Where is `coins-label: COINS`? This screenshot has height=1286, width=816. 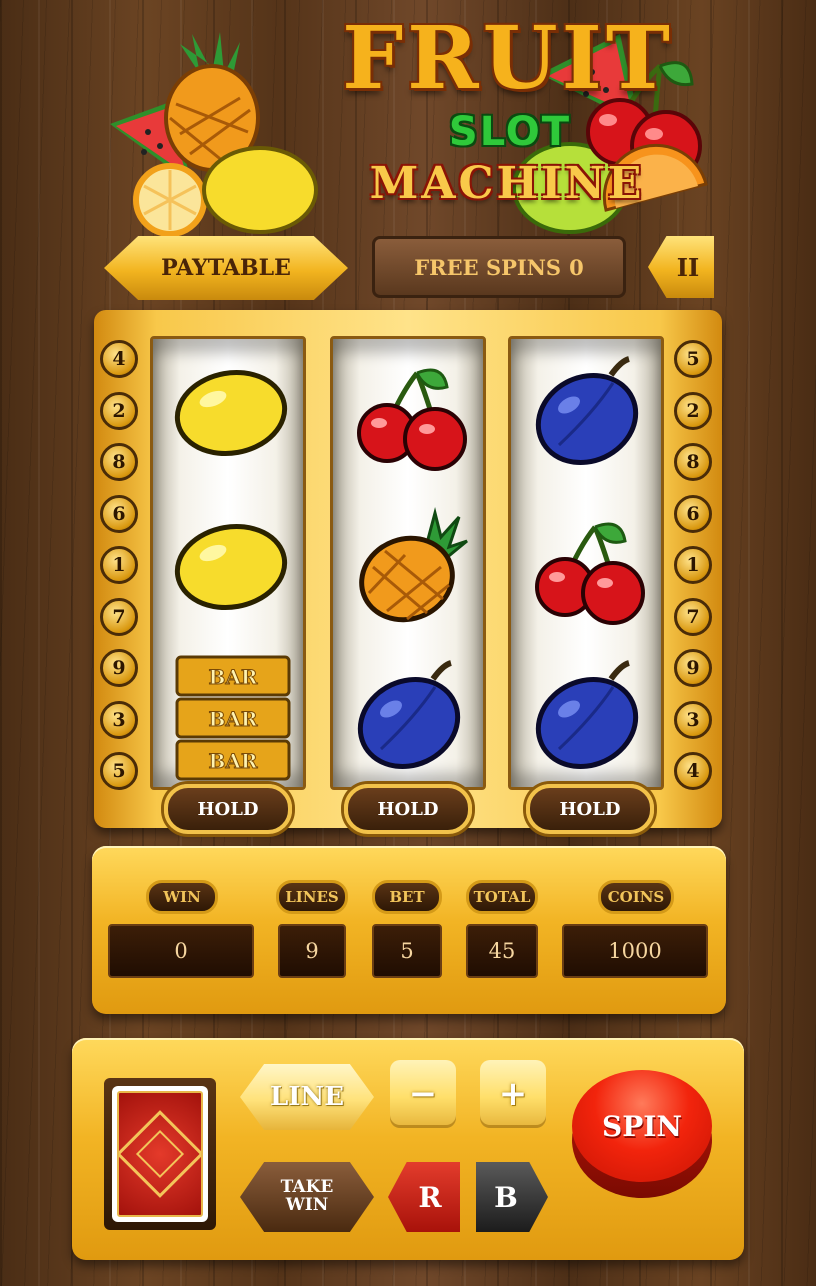 coins-label: COINS is located at coordinates (636, 897).